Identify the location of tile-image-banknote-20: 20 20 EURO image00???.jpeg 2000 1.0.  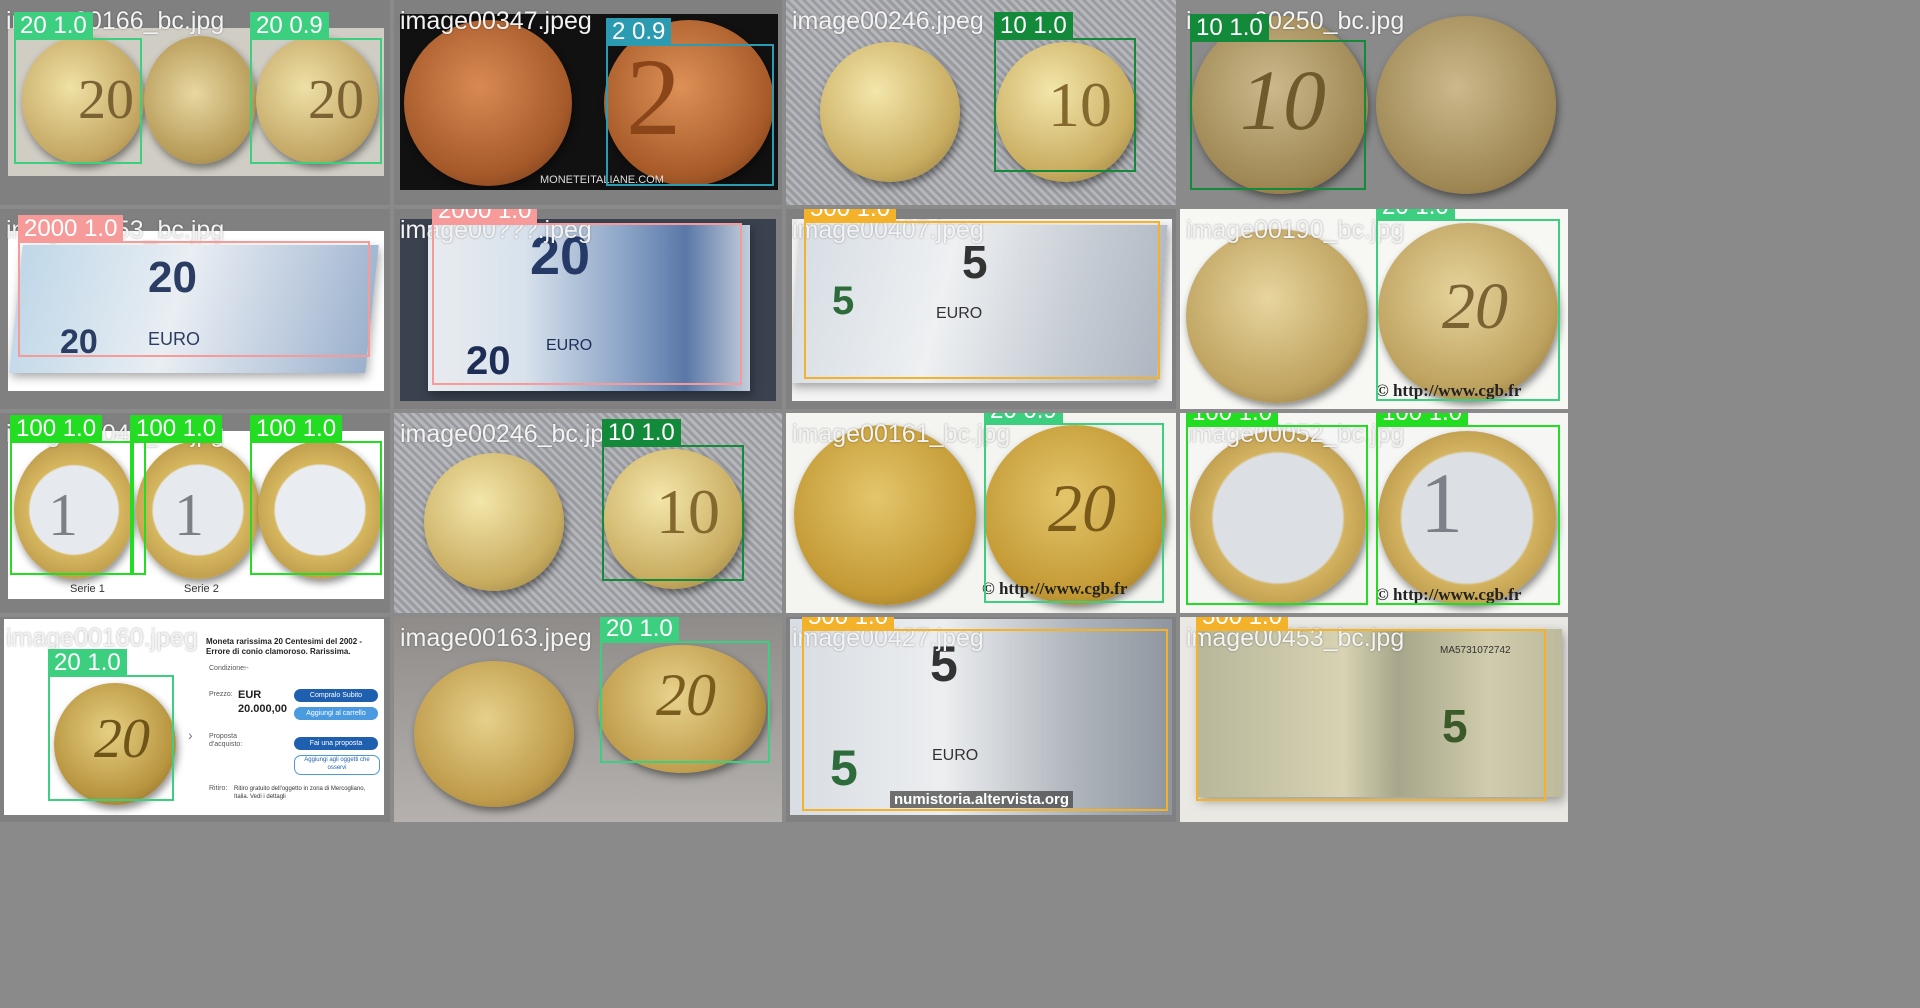
(588, 309).